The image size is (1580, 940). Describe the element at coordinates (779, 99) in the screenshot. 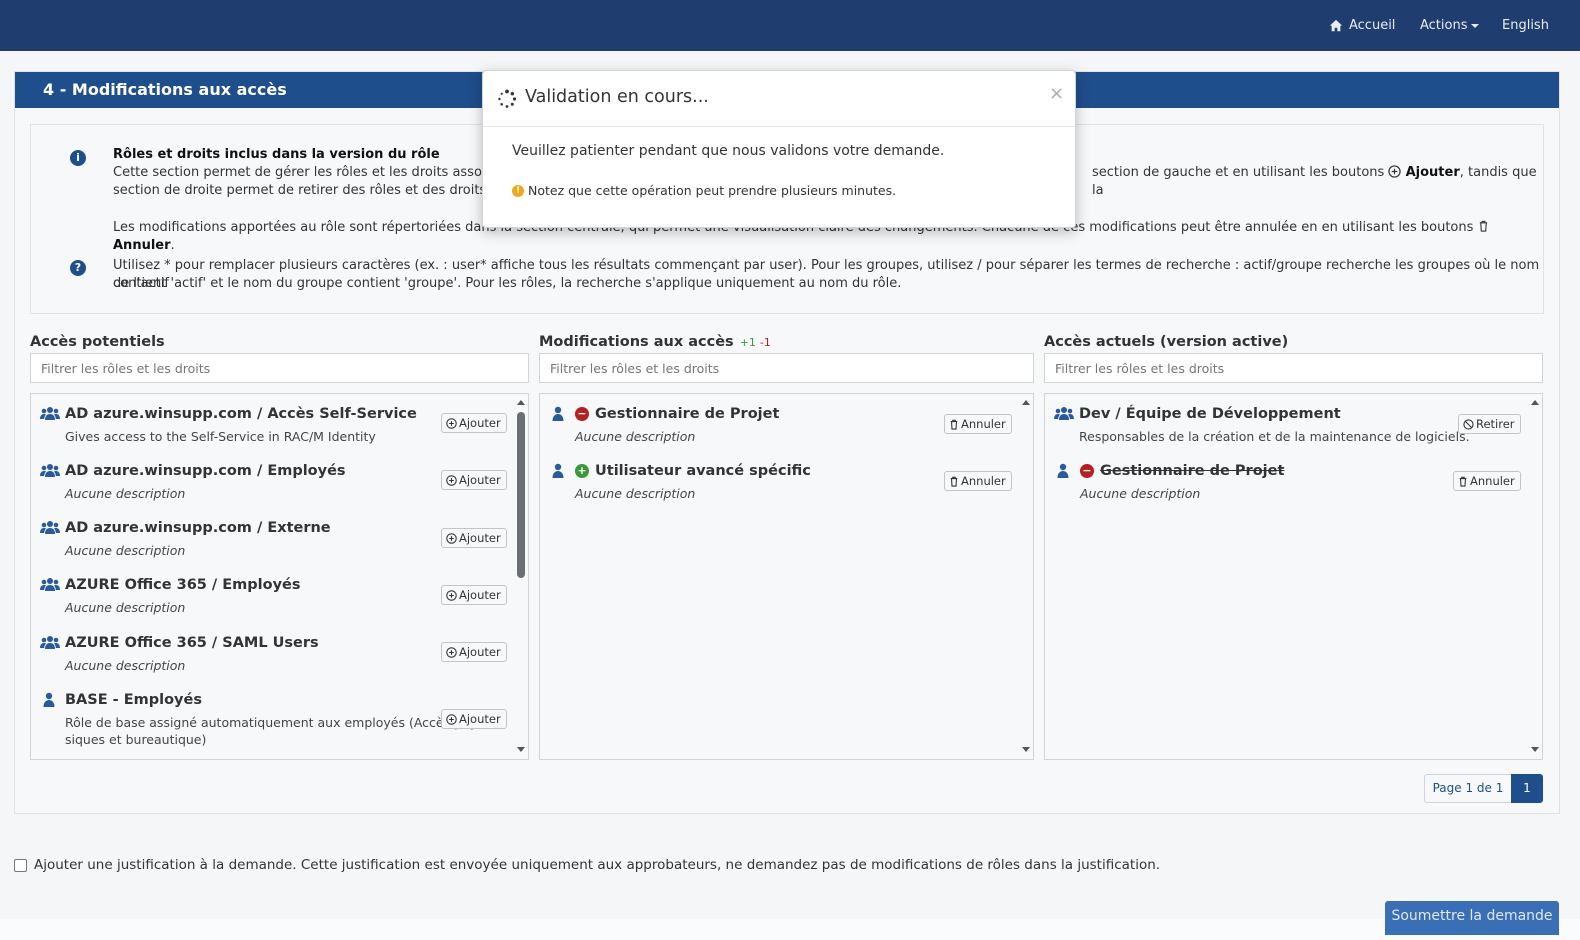

I see `modal-header: Validation en cours... ×` at that location.